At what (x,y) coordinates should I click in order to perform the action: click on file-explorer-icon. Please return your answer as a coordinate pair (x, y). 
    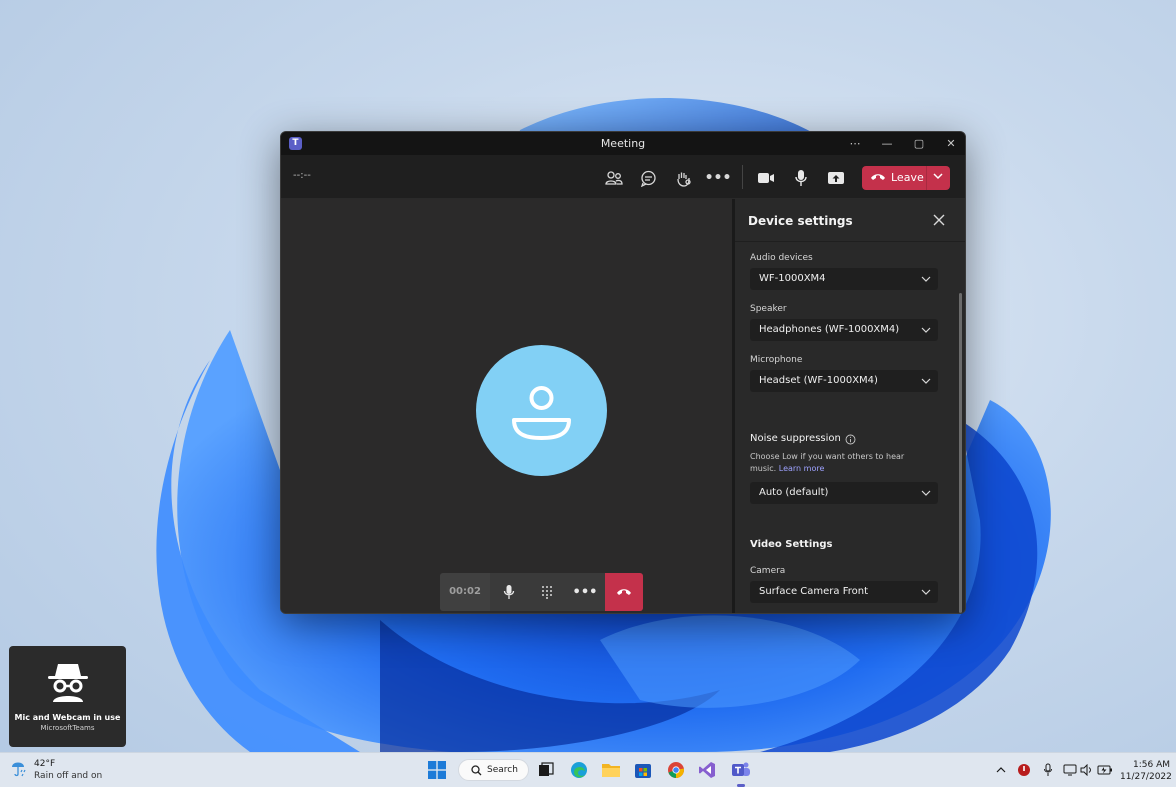
    Looking at the image, I should click on (611, 770).